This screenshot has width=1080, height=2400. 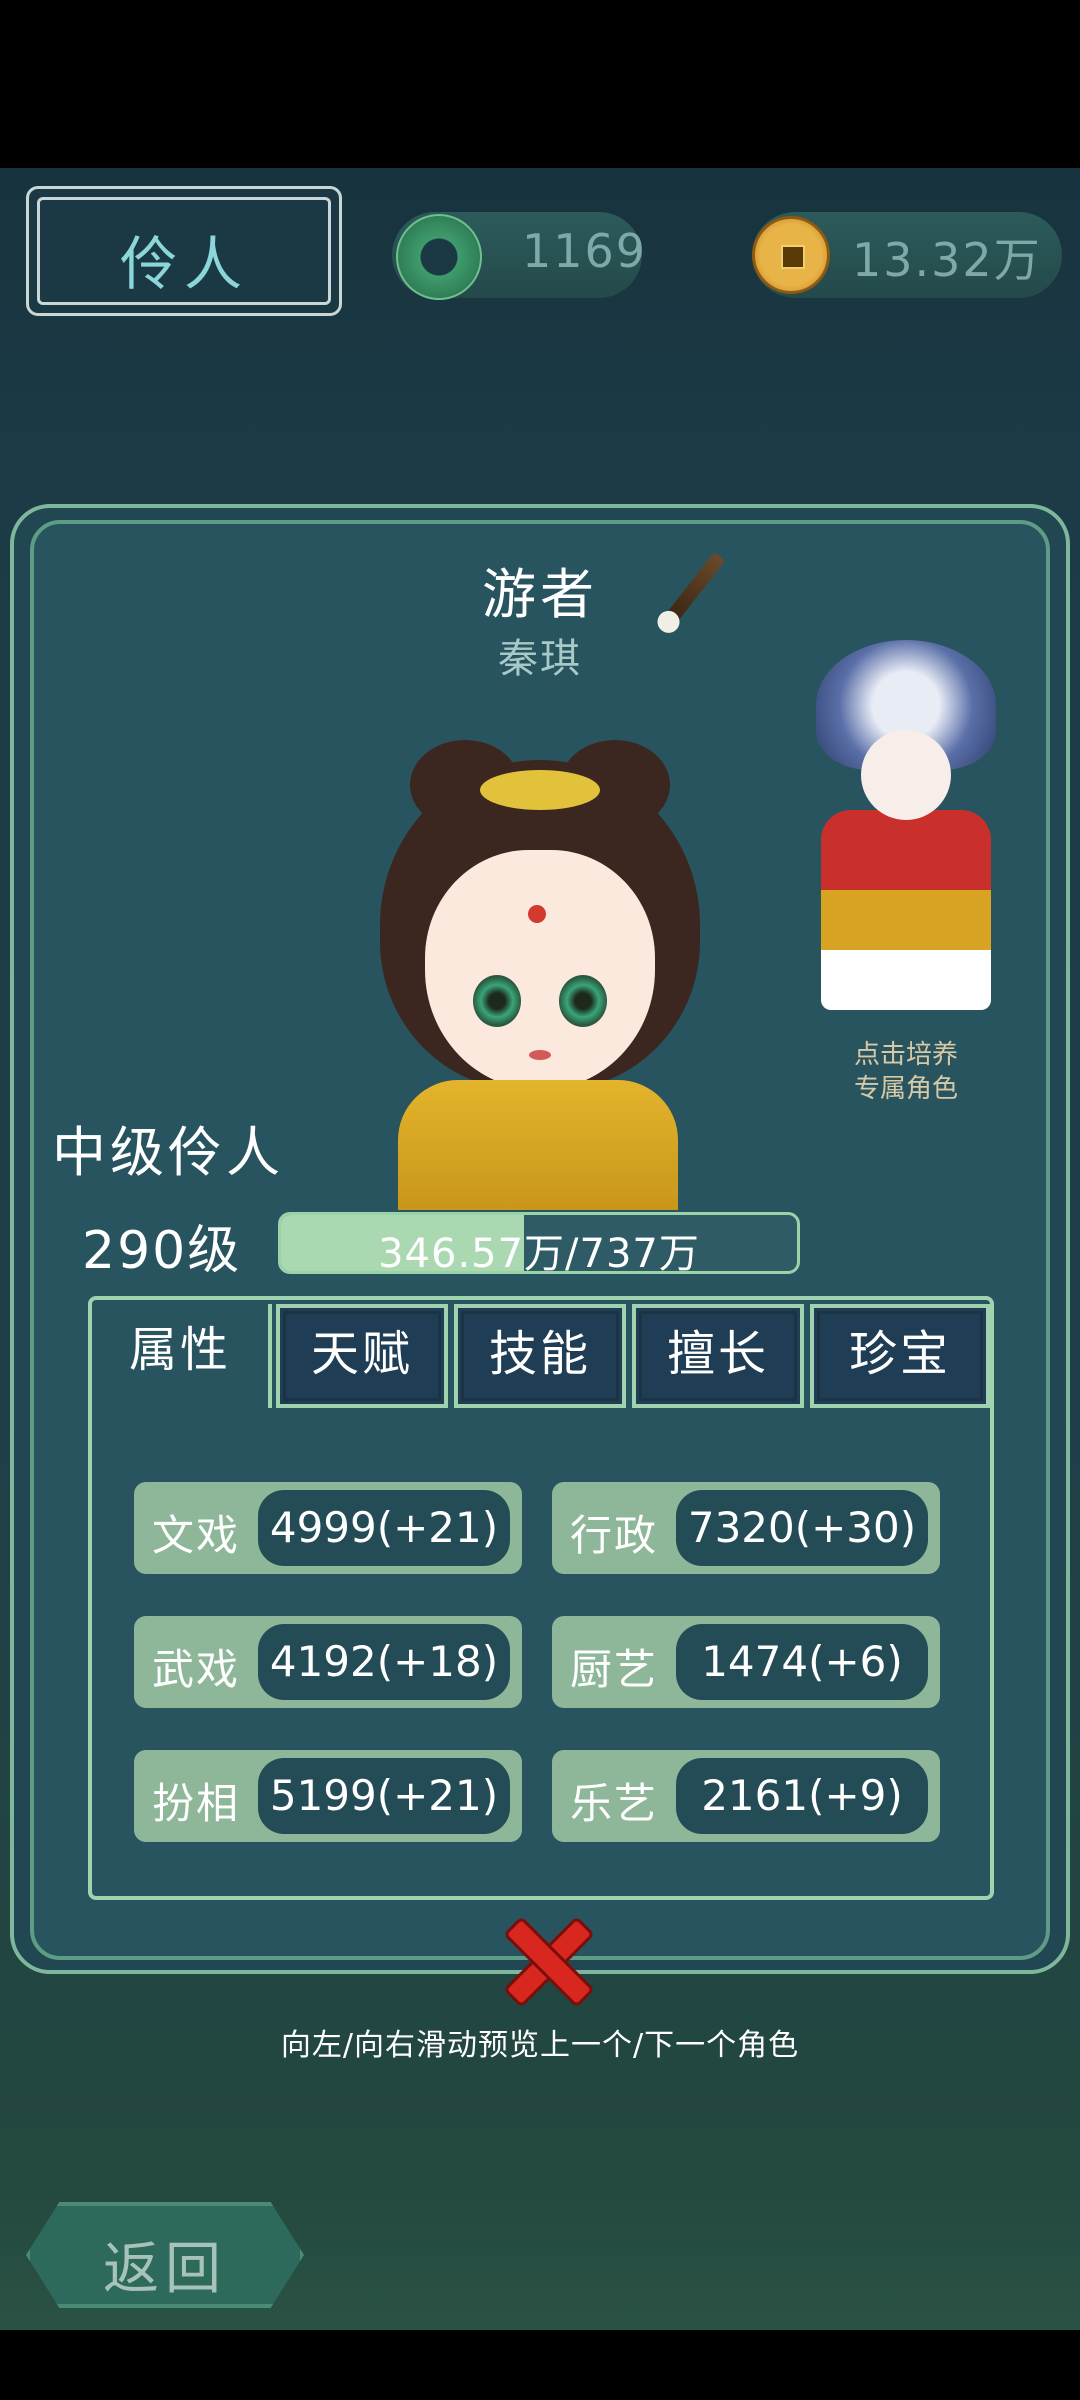 I want to click on stat-value: 4192(+18), so click(x=384, y=1662).